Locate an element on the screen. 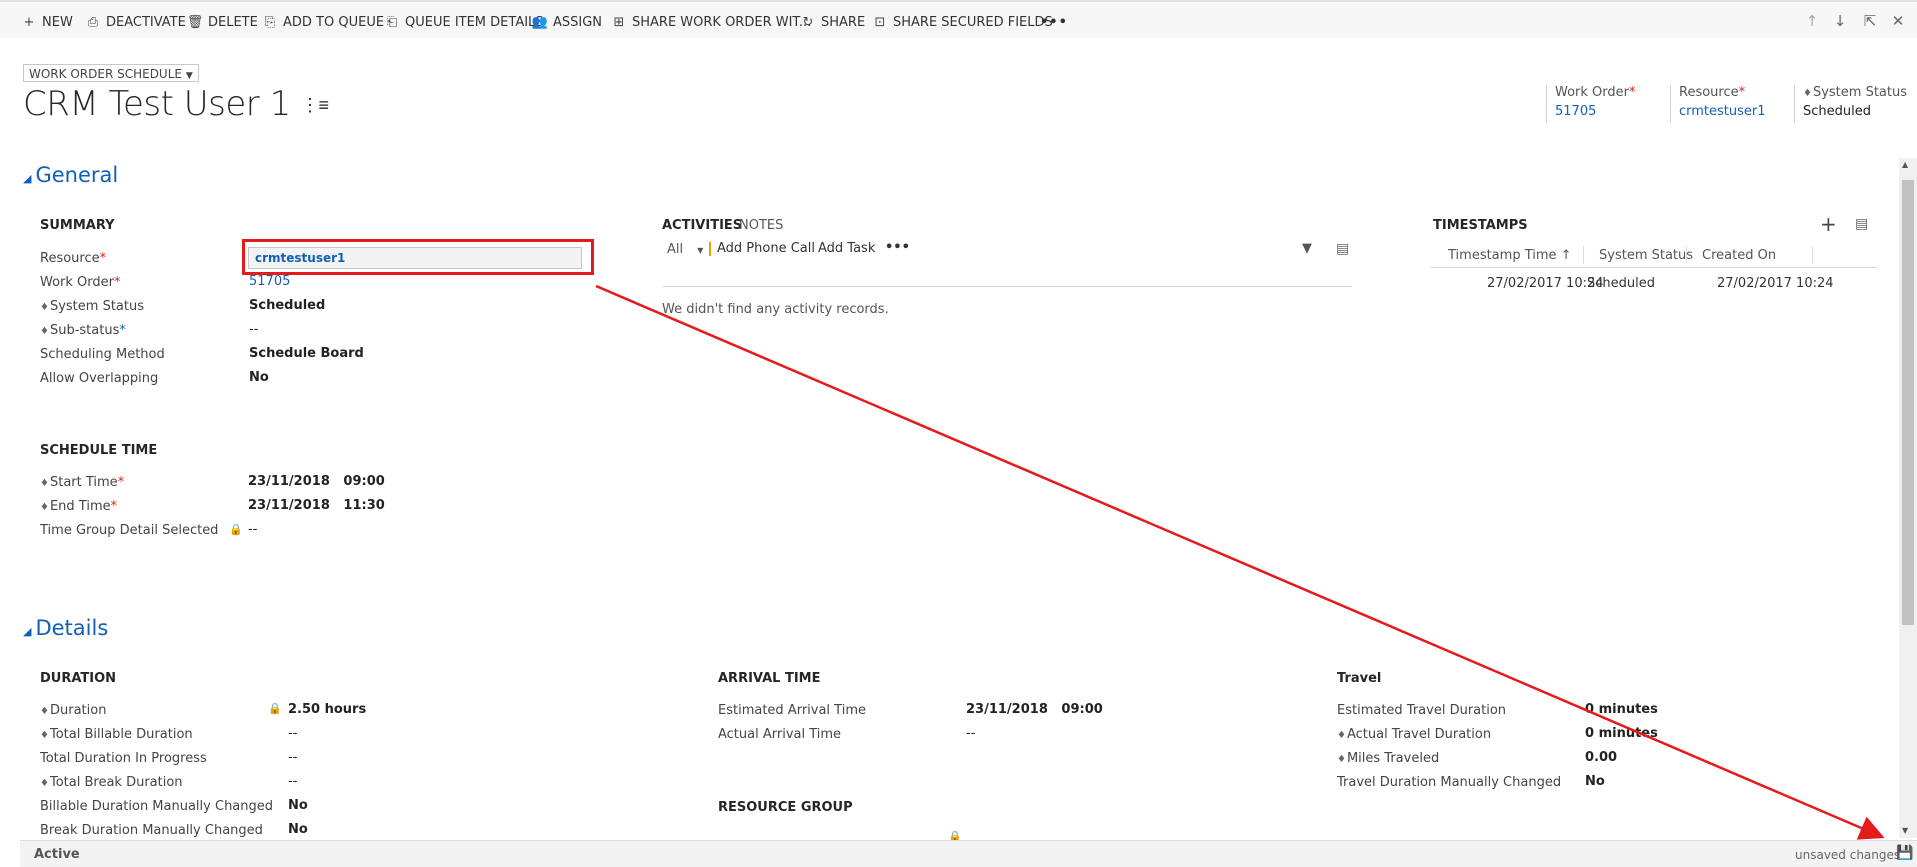 The height and width of the screenshot is (867, 1917). add-phone-call-button: Add Phone Call is located at coordinates (766, 248).